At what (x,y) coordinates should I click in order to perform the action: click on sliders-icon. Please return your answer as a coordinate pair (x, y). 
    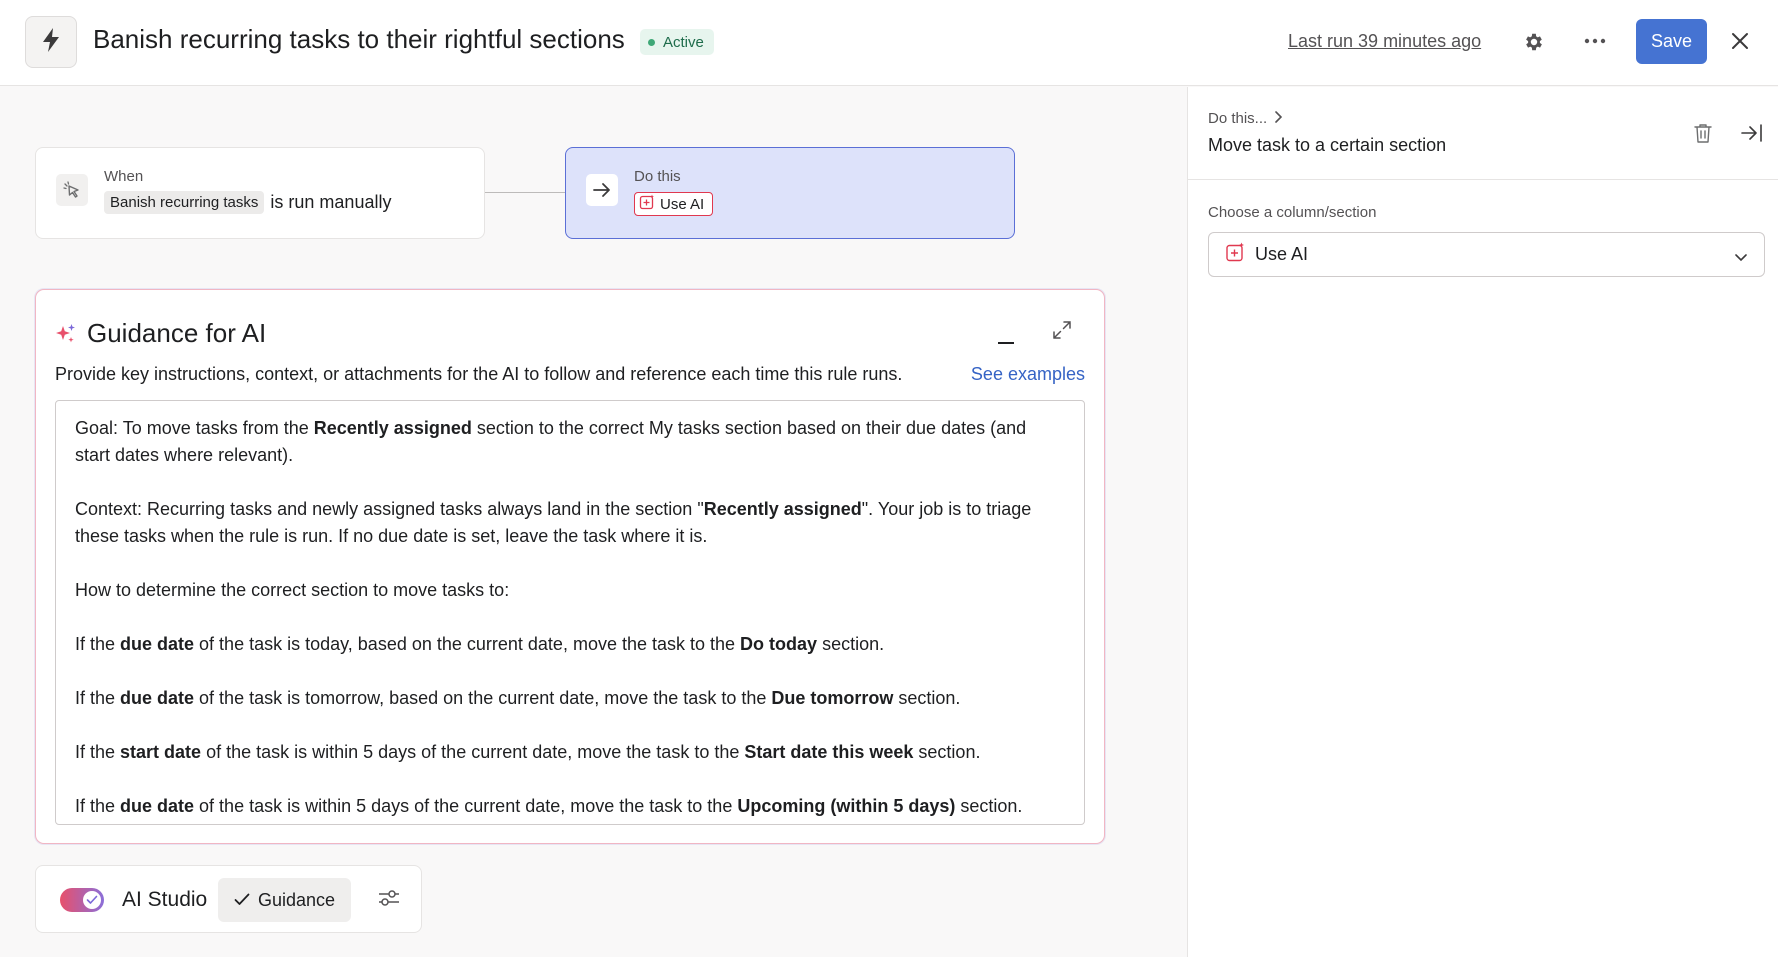
    Looking at the image, I should click on (389, 900).